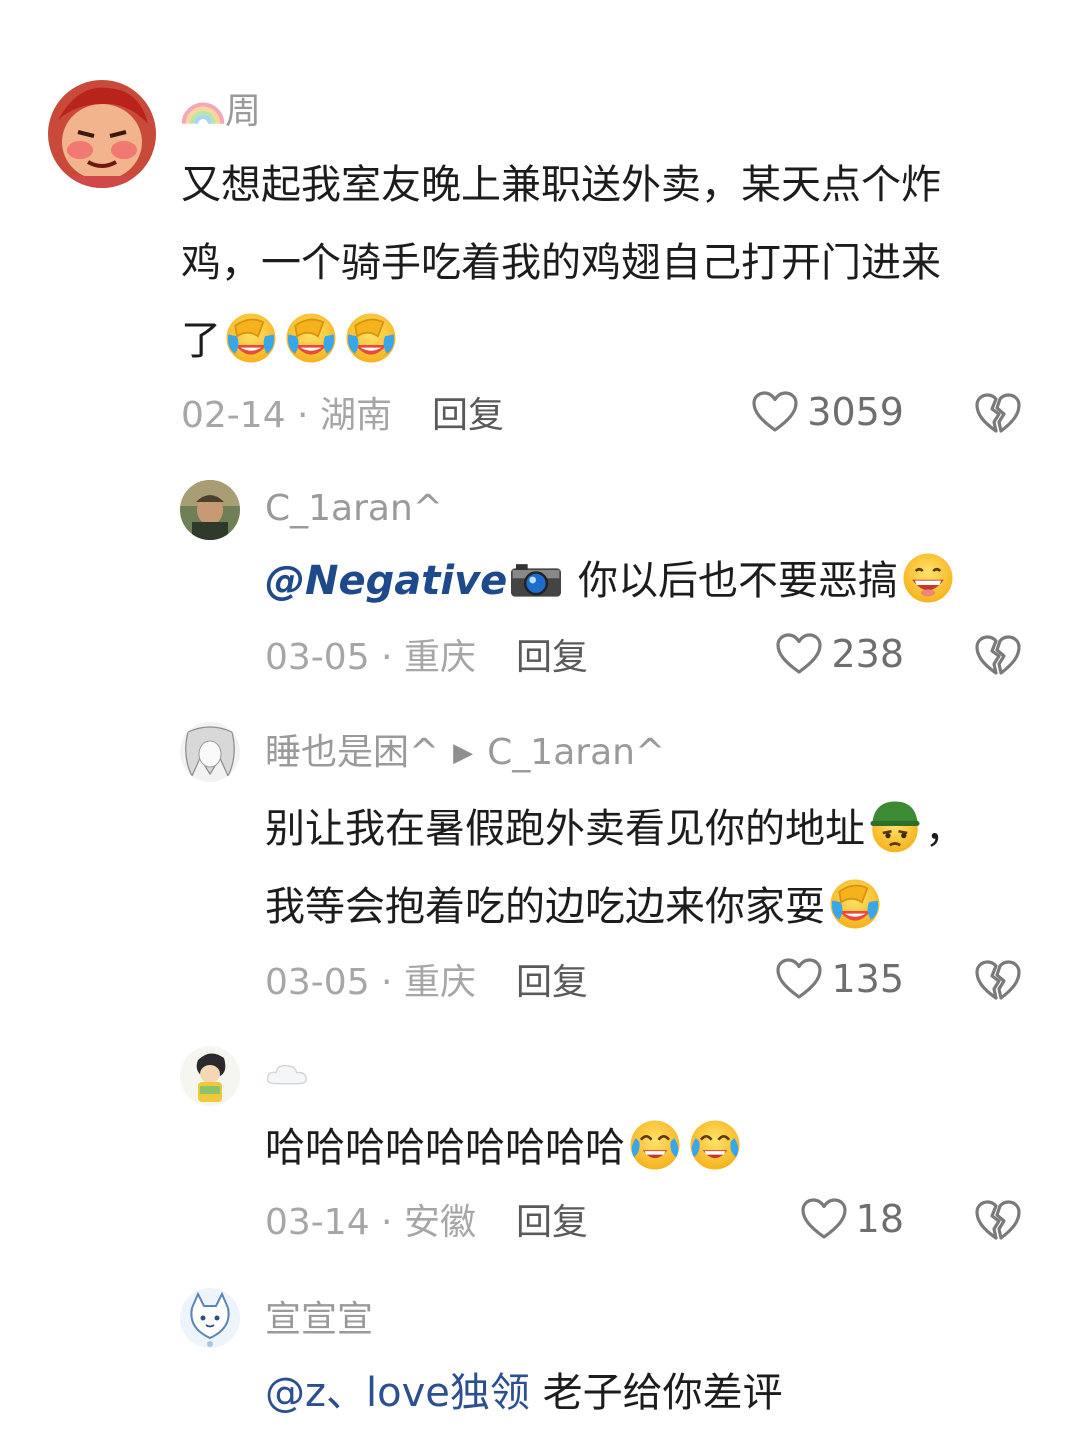  I want to click on comment-meta: 02-14 · 湖南, so click(286, 416).